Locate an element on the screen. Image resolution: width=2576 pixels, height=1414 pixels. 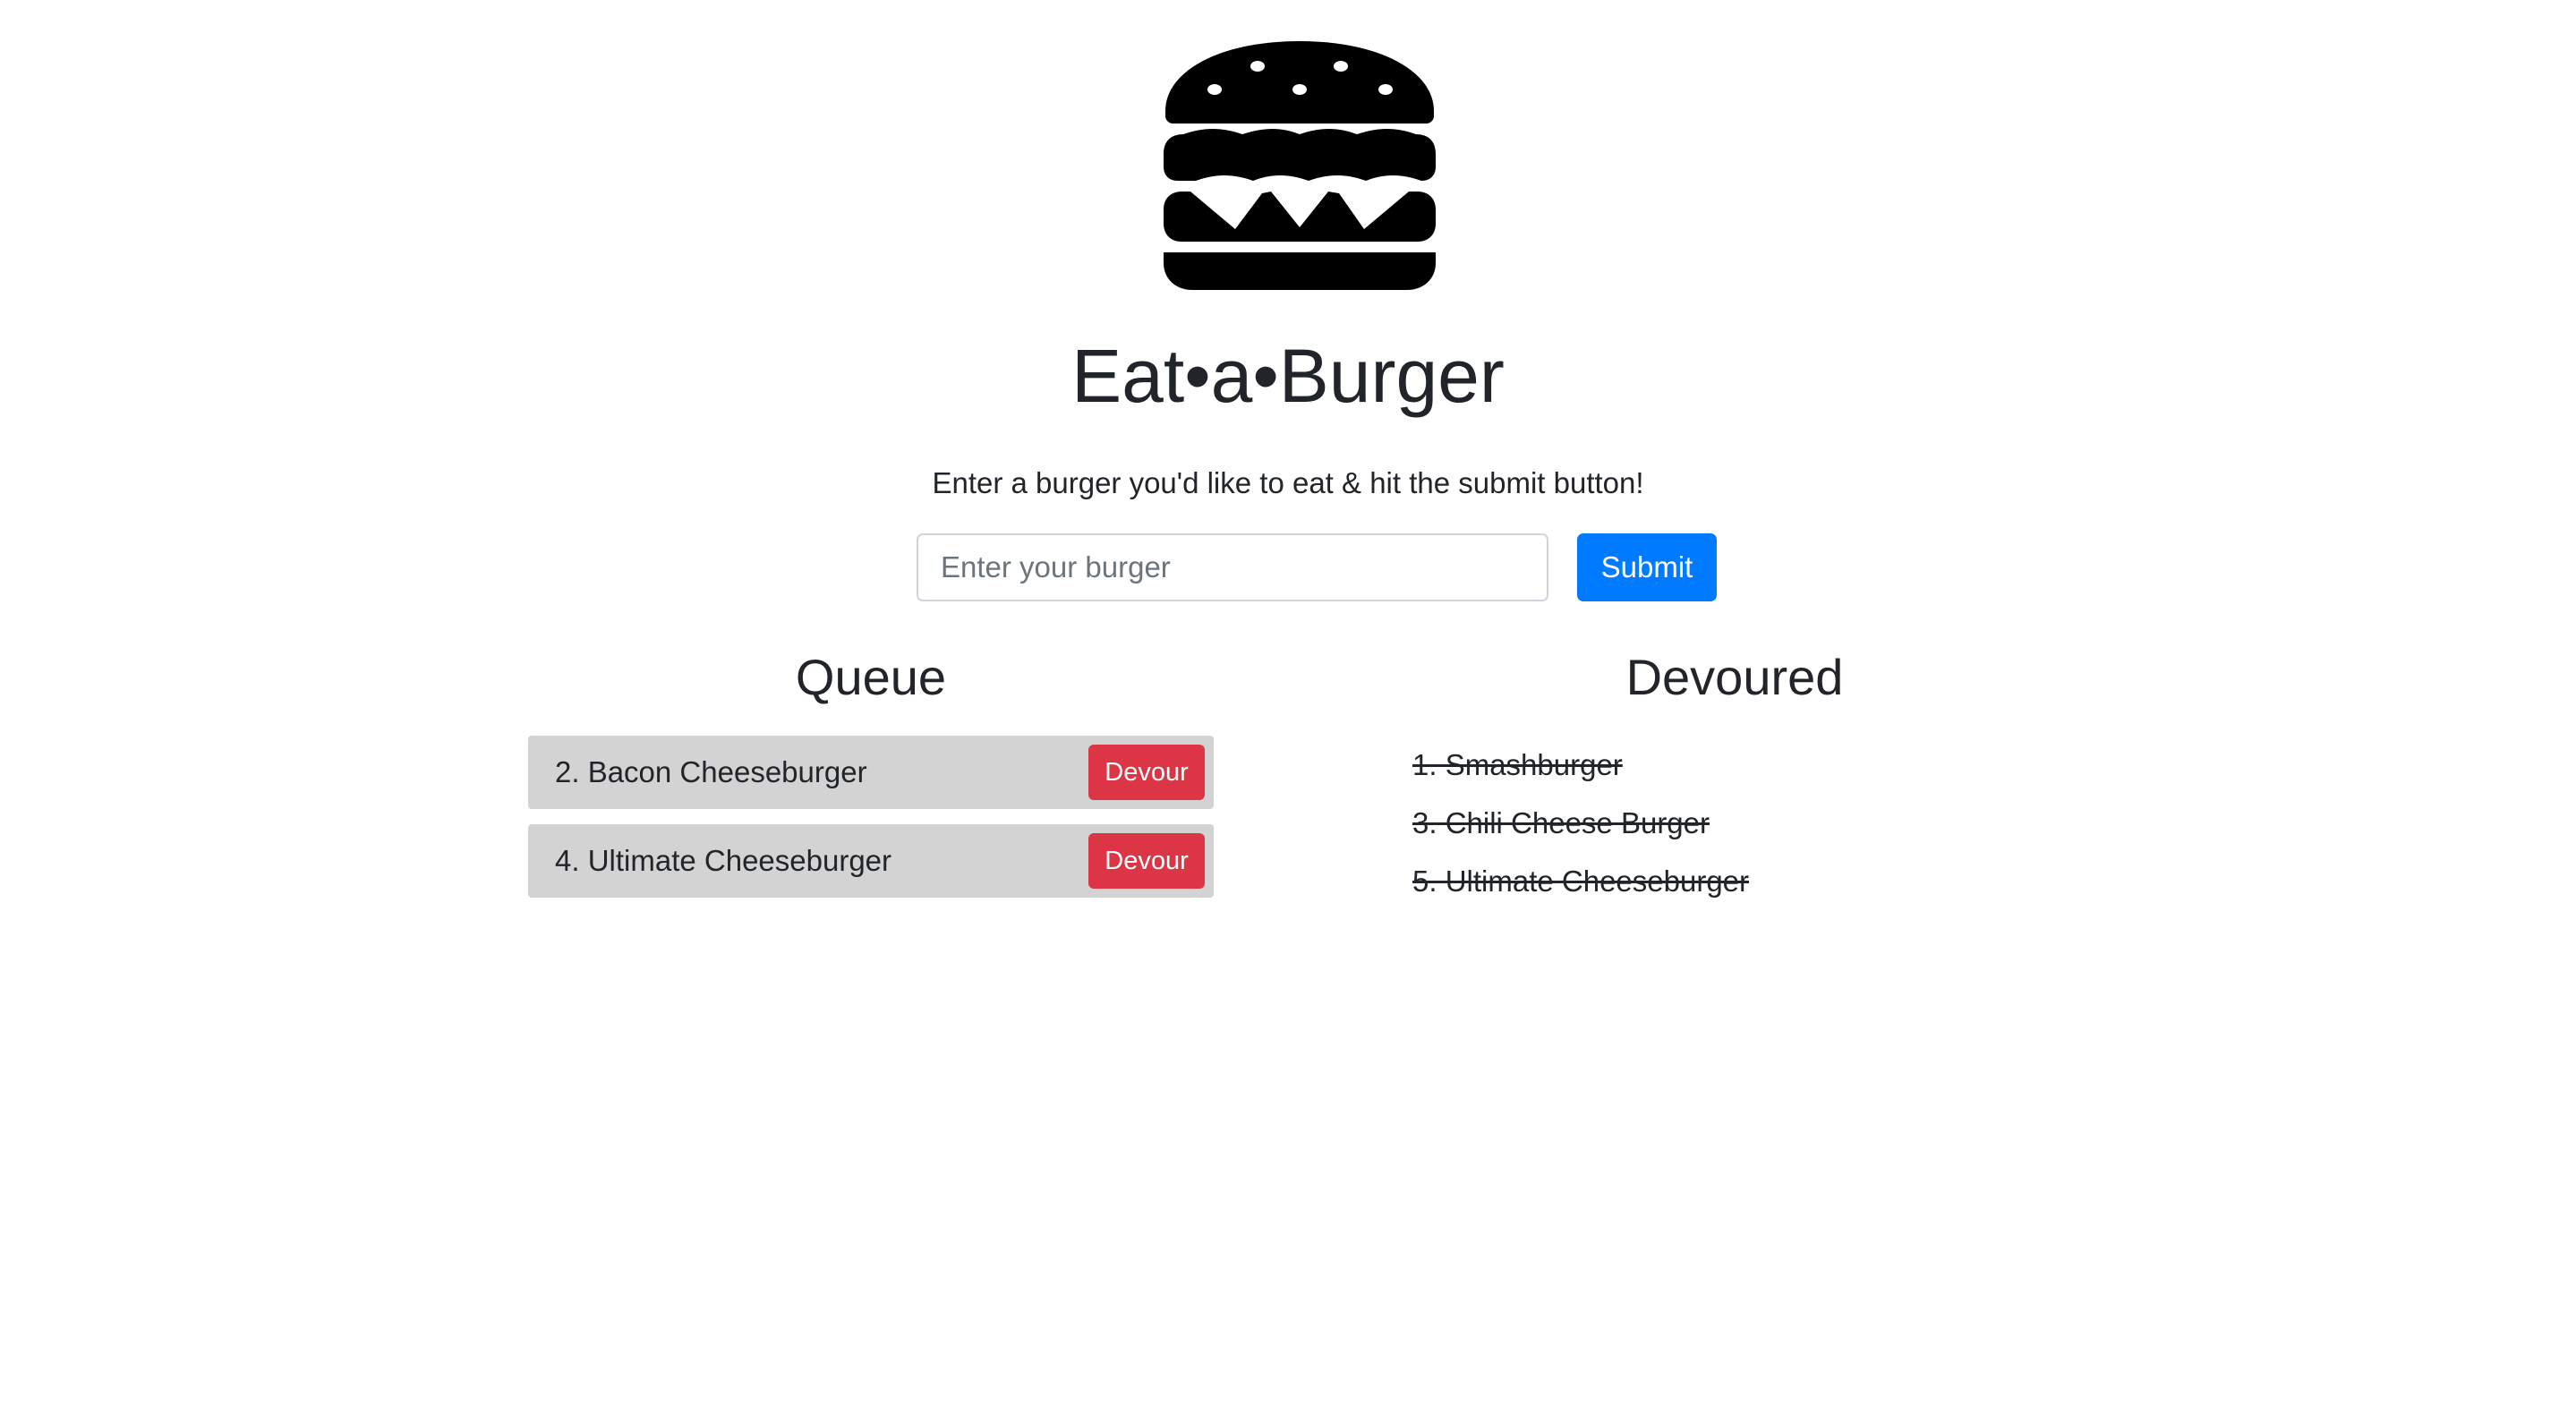
queue-item: 2. Bacon Cheeseburger Devour is located at coordinates (871, 772).